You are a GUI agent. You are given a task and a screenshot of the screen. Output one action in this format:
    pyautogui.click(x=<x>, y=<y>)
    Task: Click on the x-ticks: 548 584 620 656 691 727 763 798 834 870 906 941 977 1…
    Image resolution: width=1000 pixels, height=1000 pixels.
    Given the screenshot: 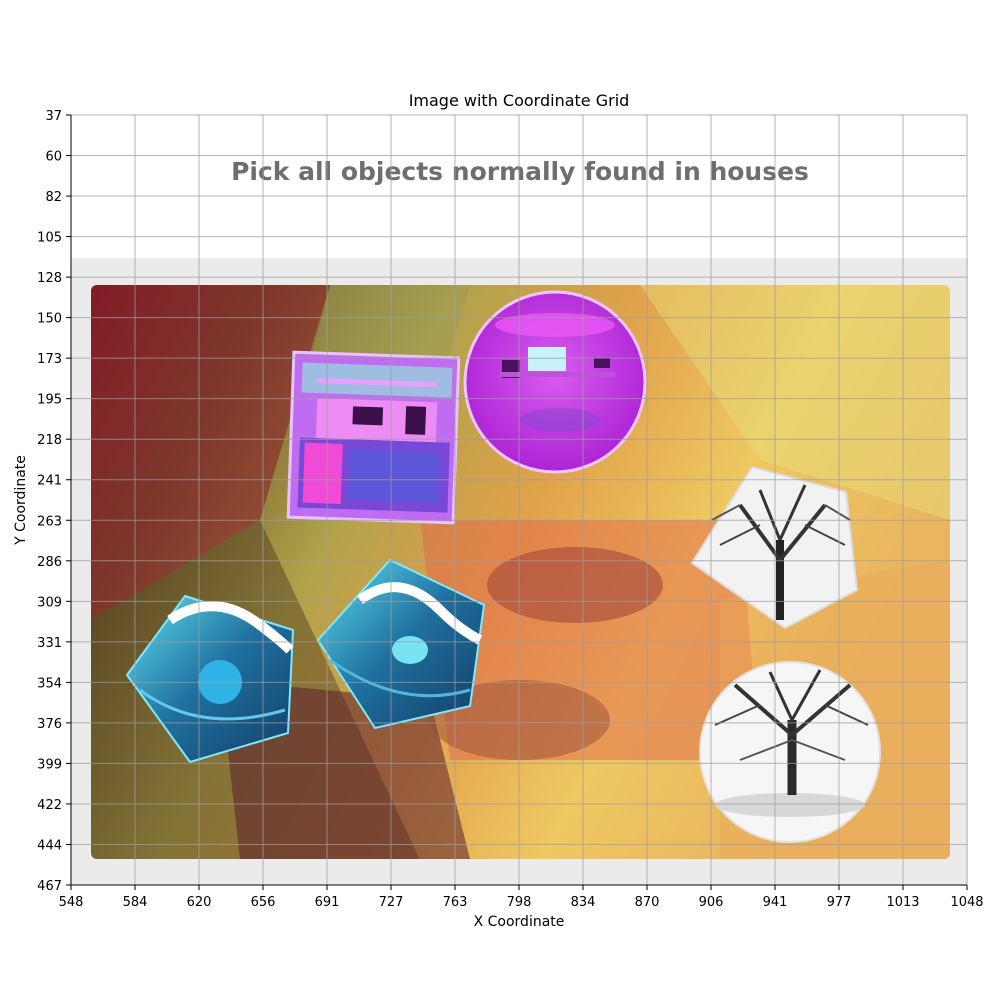 What is the action you would take?
    pyautogui.click(x=521, y=897)
    